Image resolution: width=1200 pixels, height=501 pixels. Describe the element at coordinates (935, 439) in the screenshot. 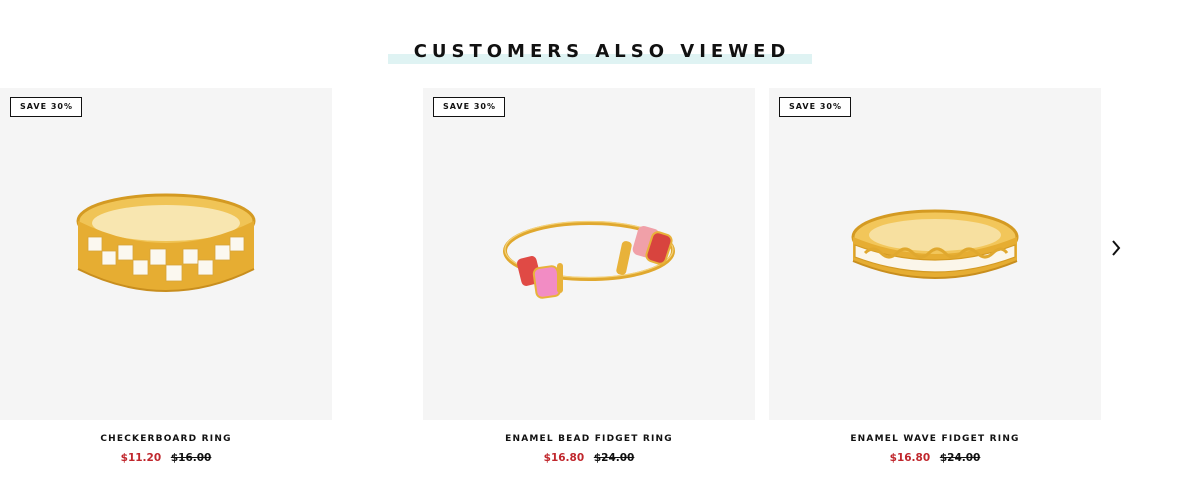

I see `product-name: ENAMEL WAVE FIDGET RING` at that location.